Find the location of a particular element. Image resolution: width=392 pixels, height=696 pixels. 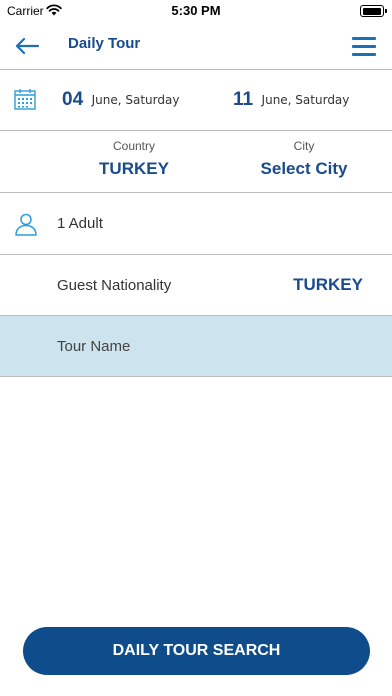

country-selector: Country TURKEY is located at coordinates (134, 159).